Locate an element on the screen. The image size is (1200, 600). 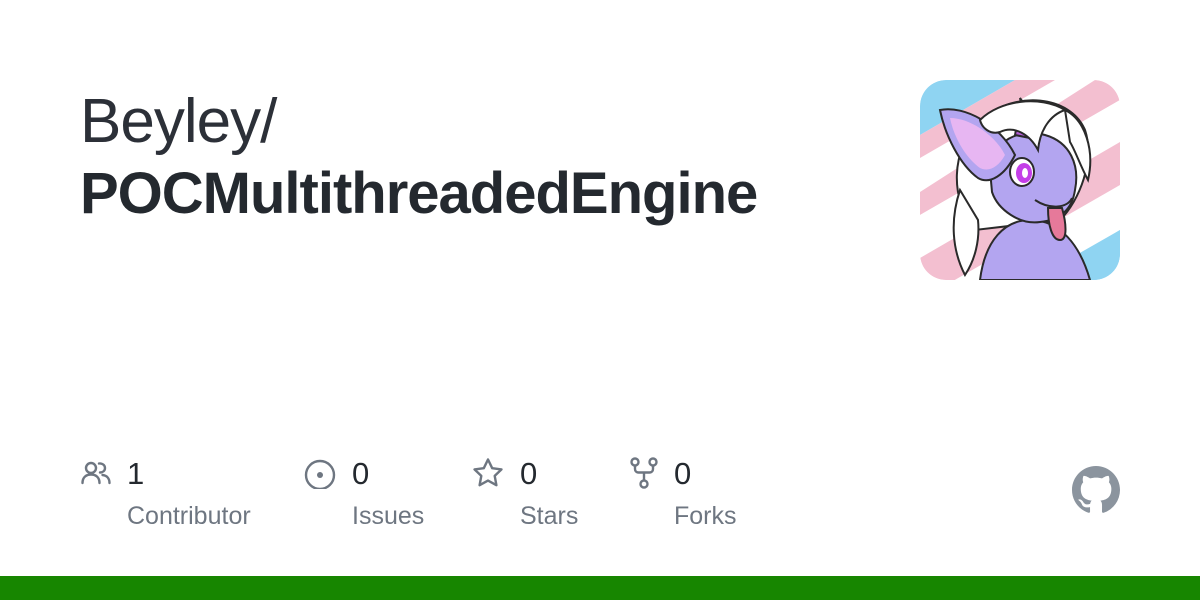
repo-name: POCMultithreadedEngine is located at coordinates (480, 194).